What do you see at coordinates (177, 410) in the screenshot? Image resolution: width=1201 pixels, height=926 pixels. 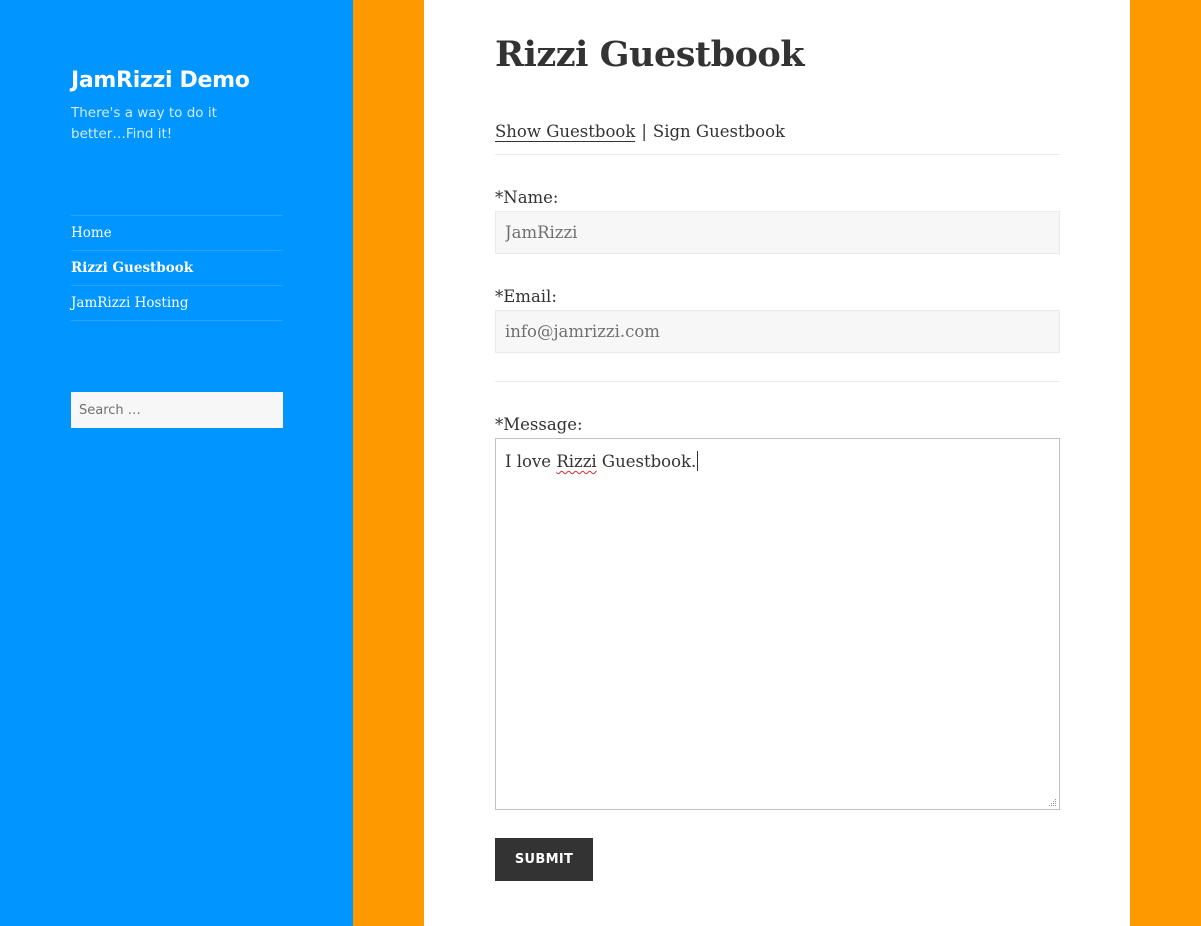 I see `search-input` at bounding box center [177, 410].